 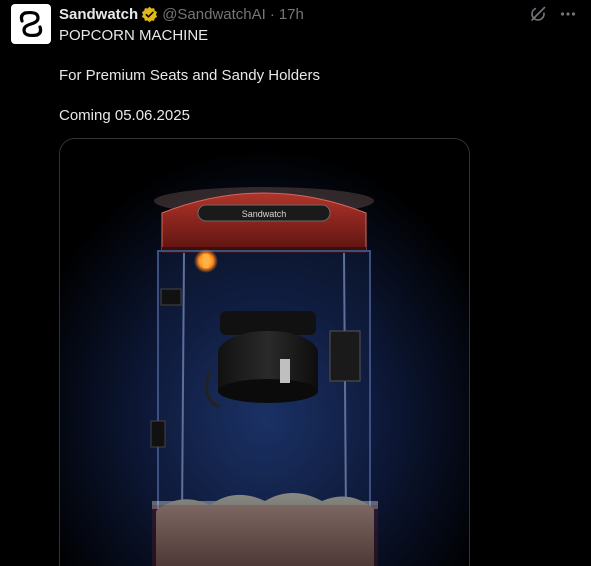 I want to click on tweet-text-line-3: Coming 05.06.2025, so click(x=124, y=115).